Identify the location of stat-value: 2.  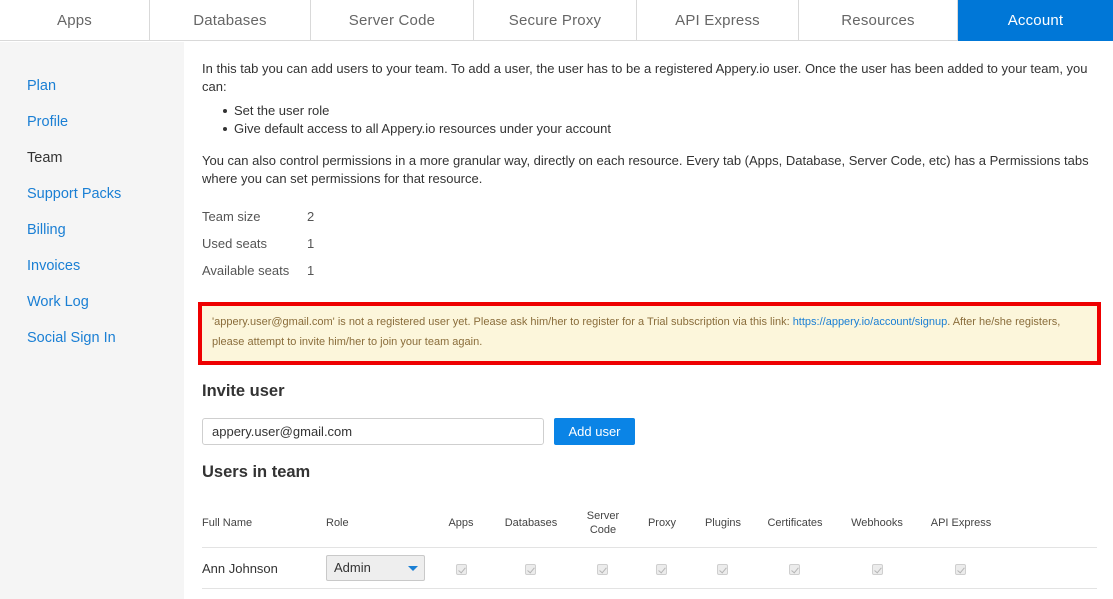
(311, 216).